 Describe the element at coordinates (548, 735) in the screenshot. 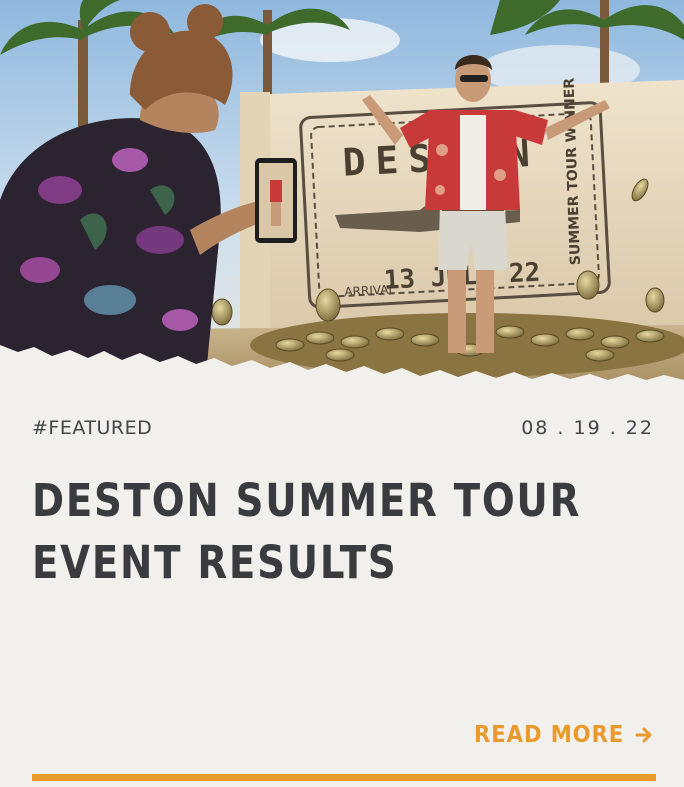

I see `read-more-label: READ MORE` at that location.